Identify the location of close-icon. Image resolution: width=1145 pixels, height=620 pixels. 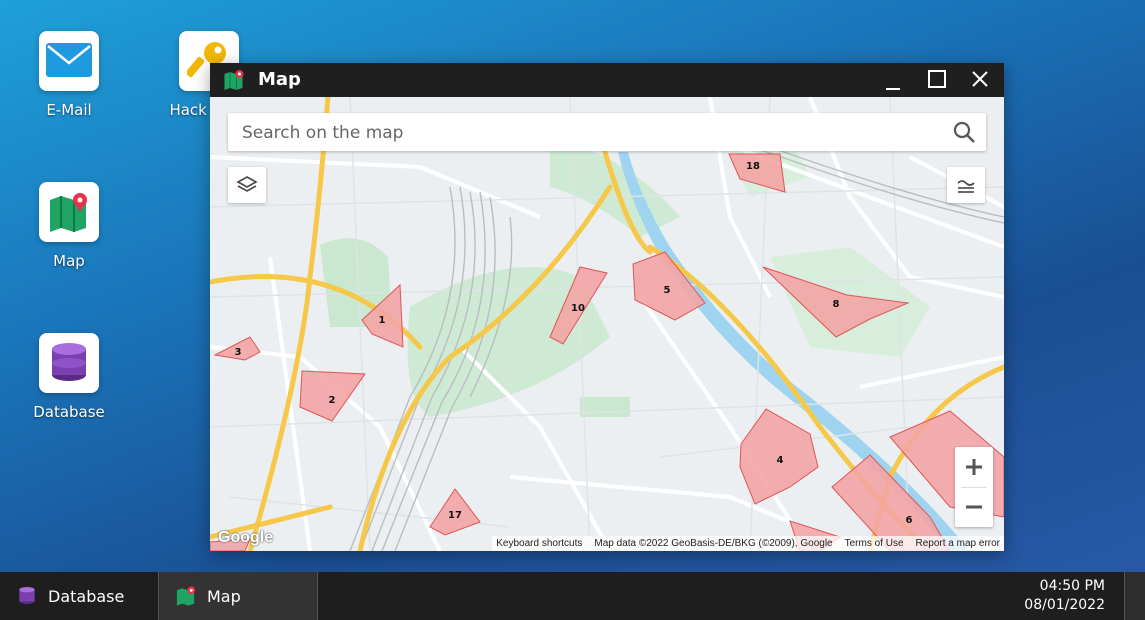
(980, 79).